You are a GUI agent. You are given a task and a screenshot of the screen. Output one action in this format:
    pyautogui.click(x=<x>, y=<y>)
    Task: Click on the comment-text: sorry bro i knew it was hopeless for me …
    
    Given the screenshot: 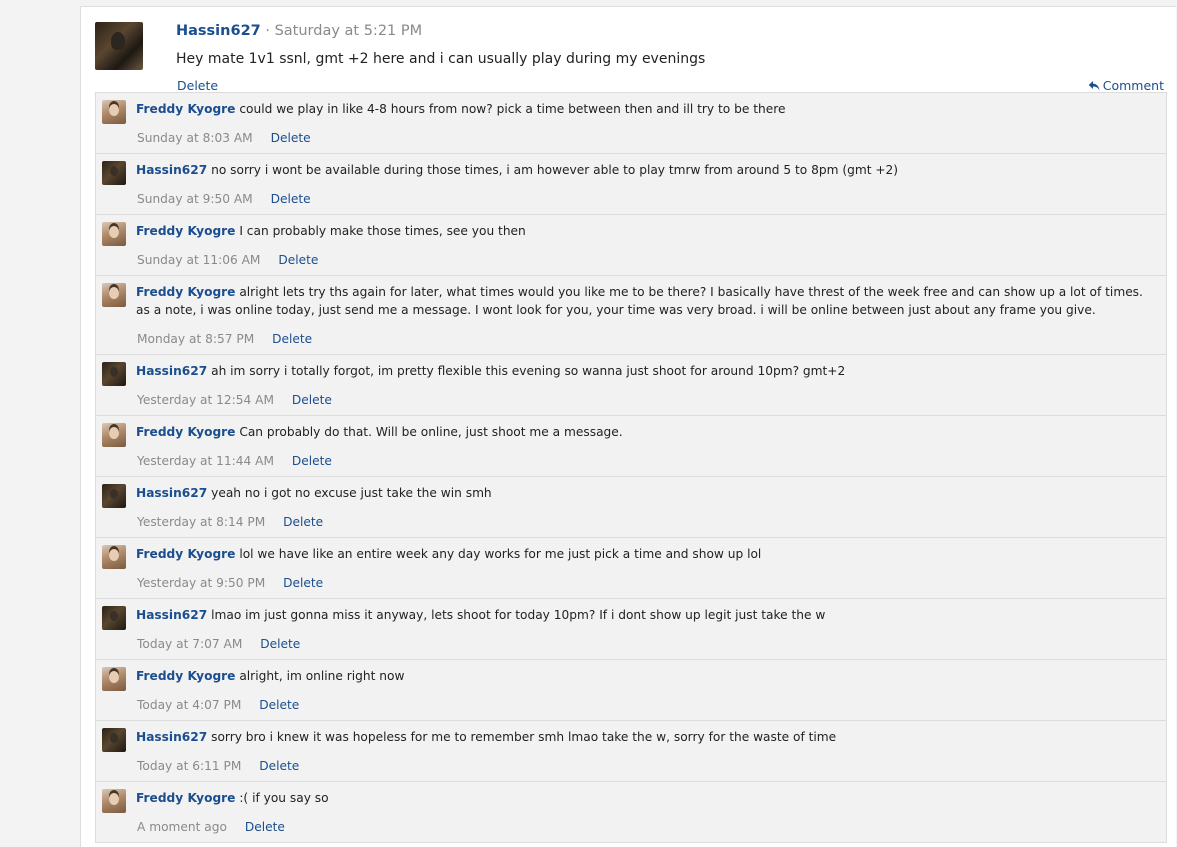 What is the action you would take?
    pyautogui.click(x=524, y=737)
    